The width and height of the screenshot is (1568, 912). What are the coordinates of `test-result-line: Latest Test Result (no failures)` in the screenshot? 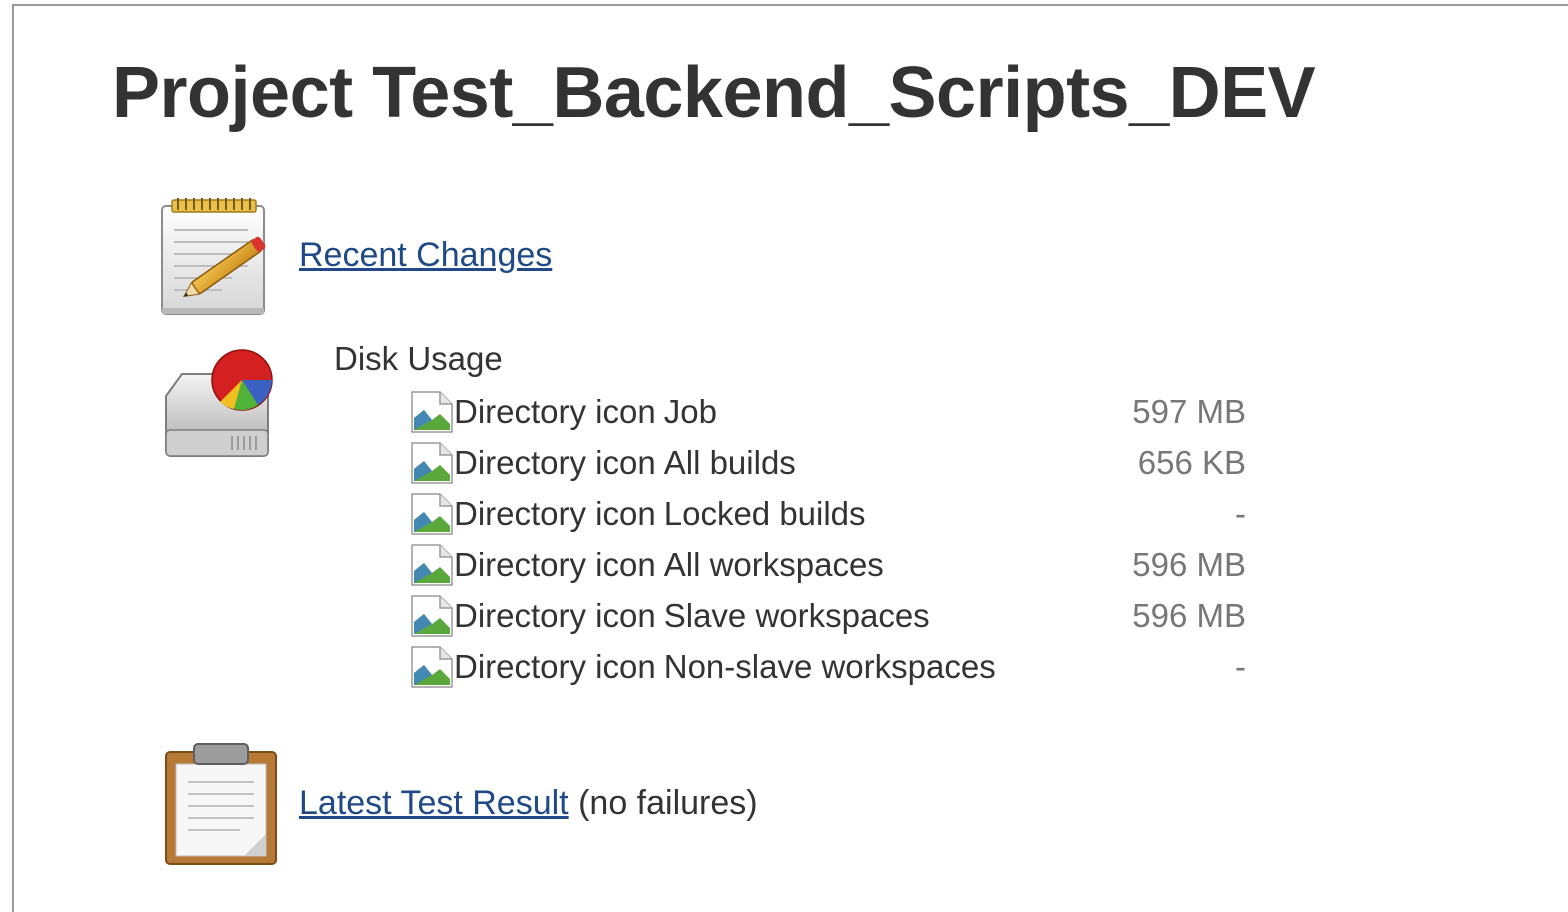 It's located at (528, 803).